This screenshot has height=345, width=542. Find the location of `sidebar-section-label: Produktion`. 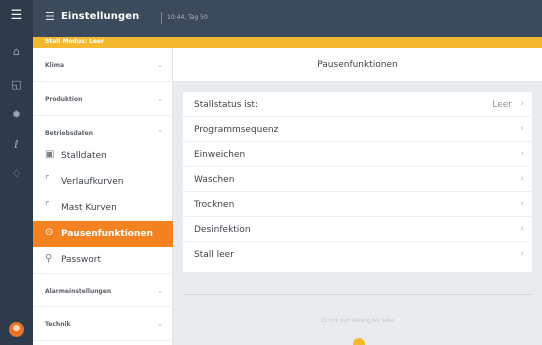

sidebar-section-label: Produktion is located at coordinates (64, 99).